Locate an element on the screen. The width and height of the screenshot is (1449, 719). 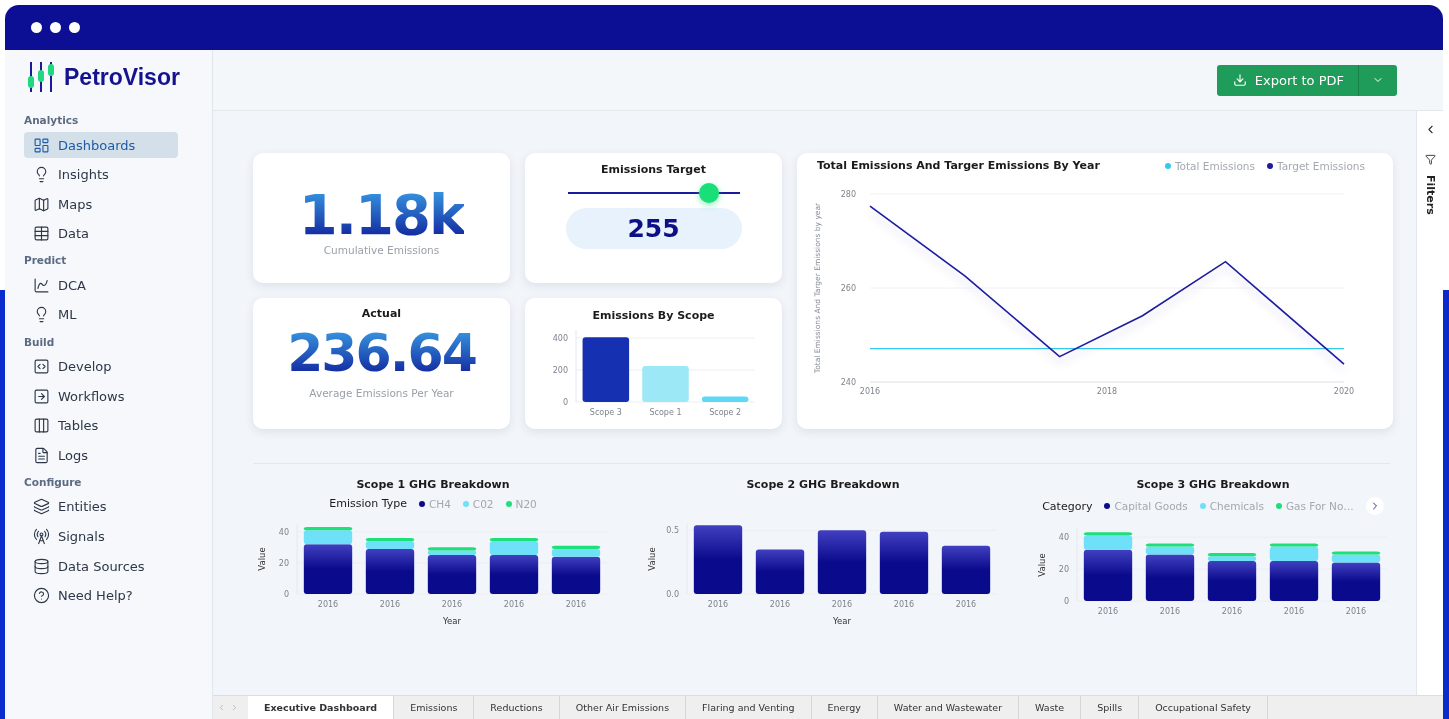
arrow-box-icon is located at coordinates (41, 396).